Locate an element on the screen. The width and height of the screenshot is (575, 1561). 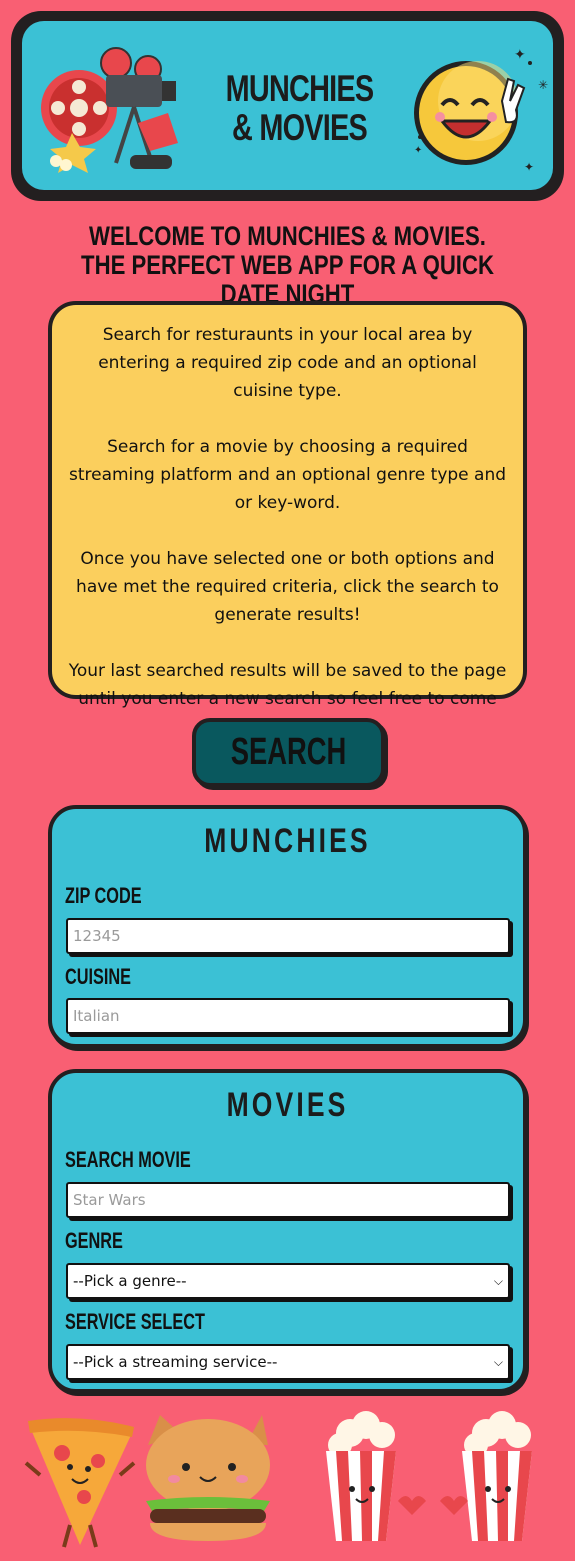
header-banner: MUNCHIES & MOVIES ✦ ✳ ✦ ✦ is located at coordinates (287, 105).